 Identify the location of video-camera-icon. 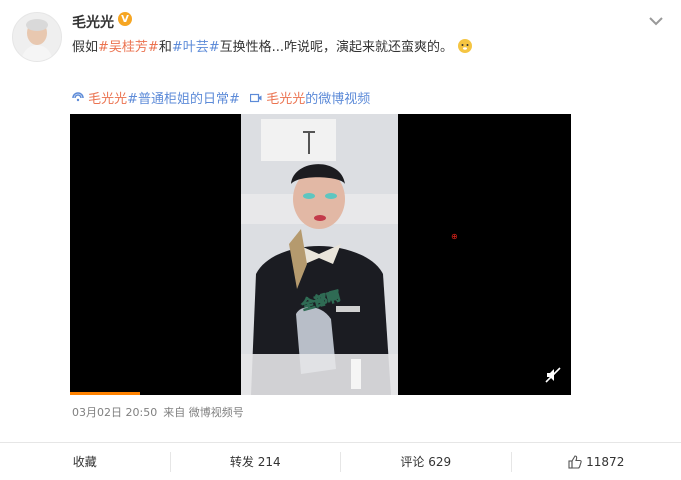
(256, 98).